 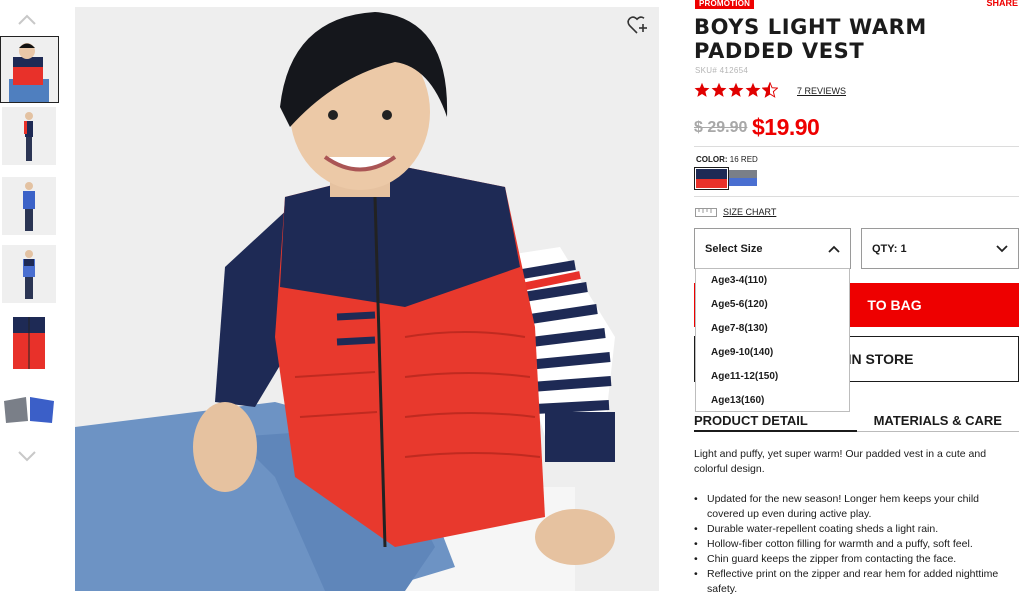 What do you see at coordinates (772, 353) in the screenshot?
I see `size-option: Age9-10(140)` at bounding box center [772, 353].